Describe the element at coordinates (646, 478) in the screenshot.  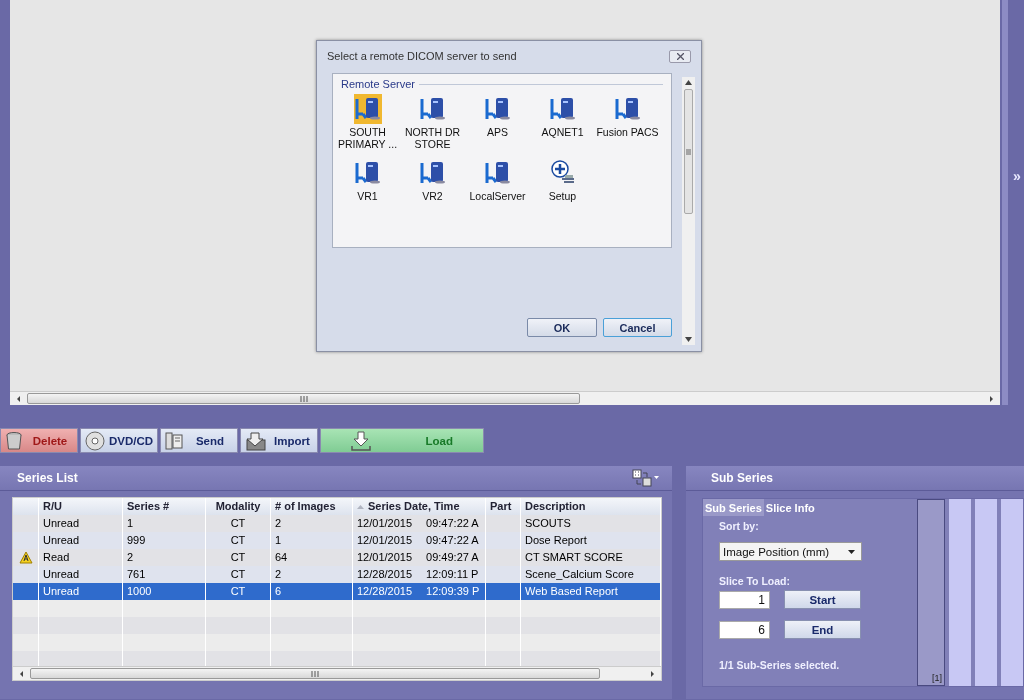
I see `layout-icon` at that location.